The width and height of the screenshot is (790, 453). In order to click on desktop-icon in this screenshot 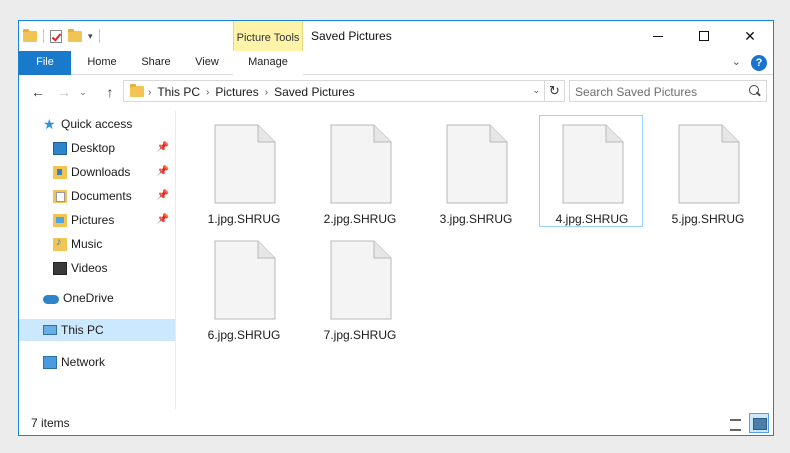, I will do `click(60, 148)`.